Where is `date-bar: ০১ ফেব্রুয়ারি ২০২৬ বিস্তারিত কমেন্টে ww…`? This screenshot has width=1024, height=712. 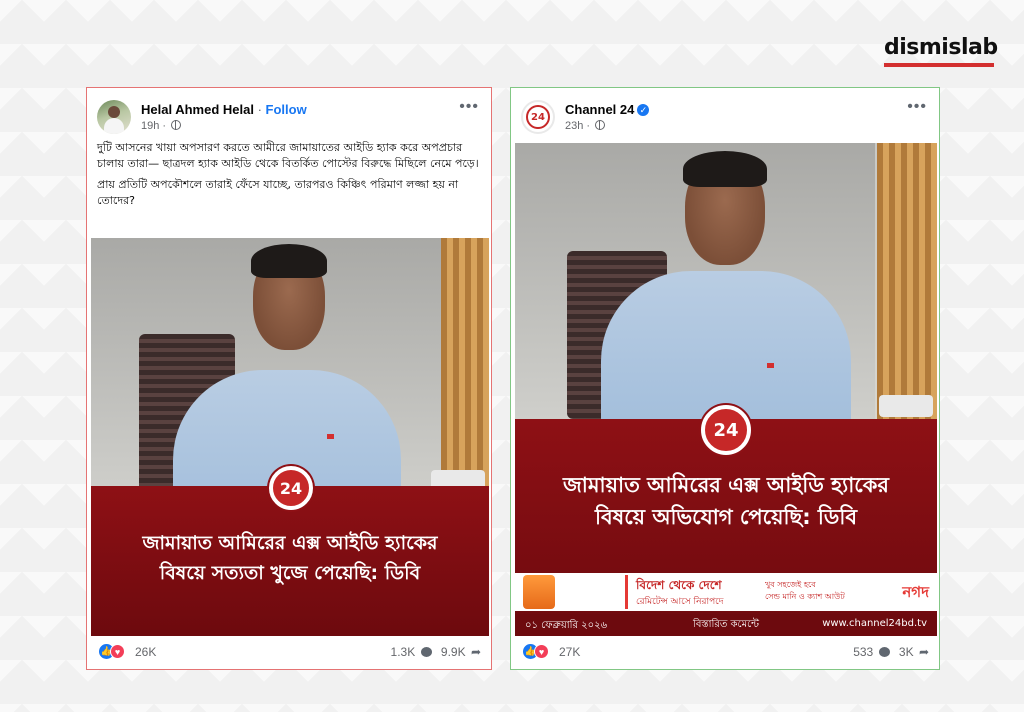
date-bar: ০১ ফেব্রুয়ারি ২০২৬ বিস্তারিত কমেন্টে ww… is located at coordinates (726, 625).